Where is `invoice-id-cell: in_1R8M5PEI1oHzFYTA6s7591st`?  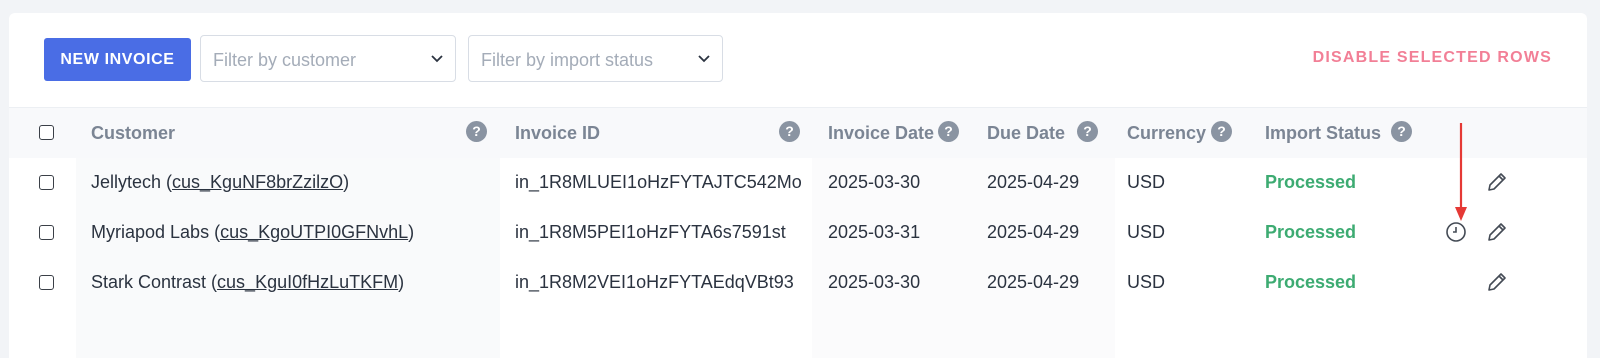 invoice-id-cell: in_1R8M5PEI1oHzFYTA6s7591st is located at coordinates (650, 232).